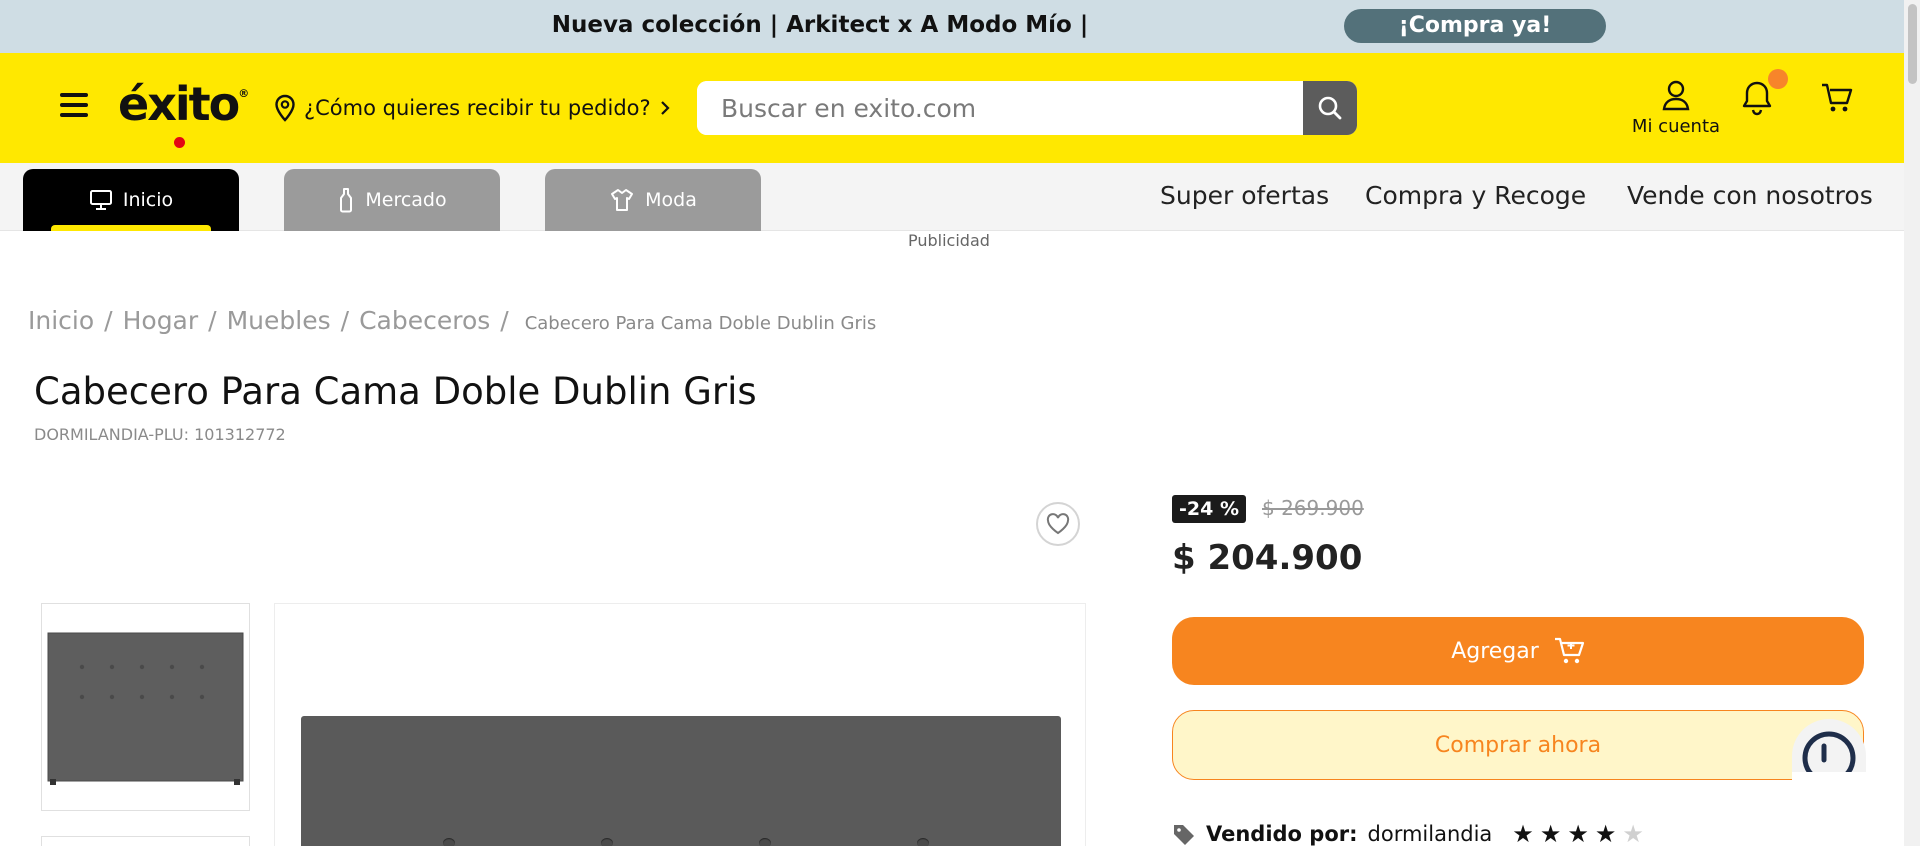  I want to click on chat-help-icon, so click(1829, 753).